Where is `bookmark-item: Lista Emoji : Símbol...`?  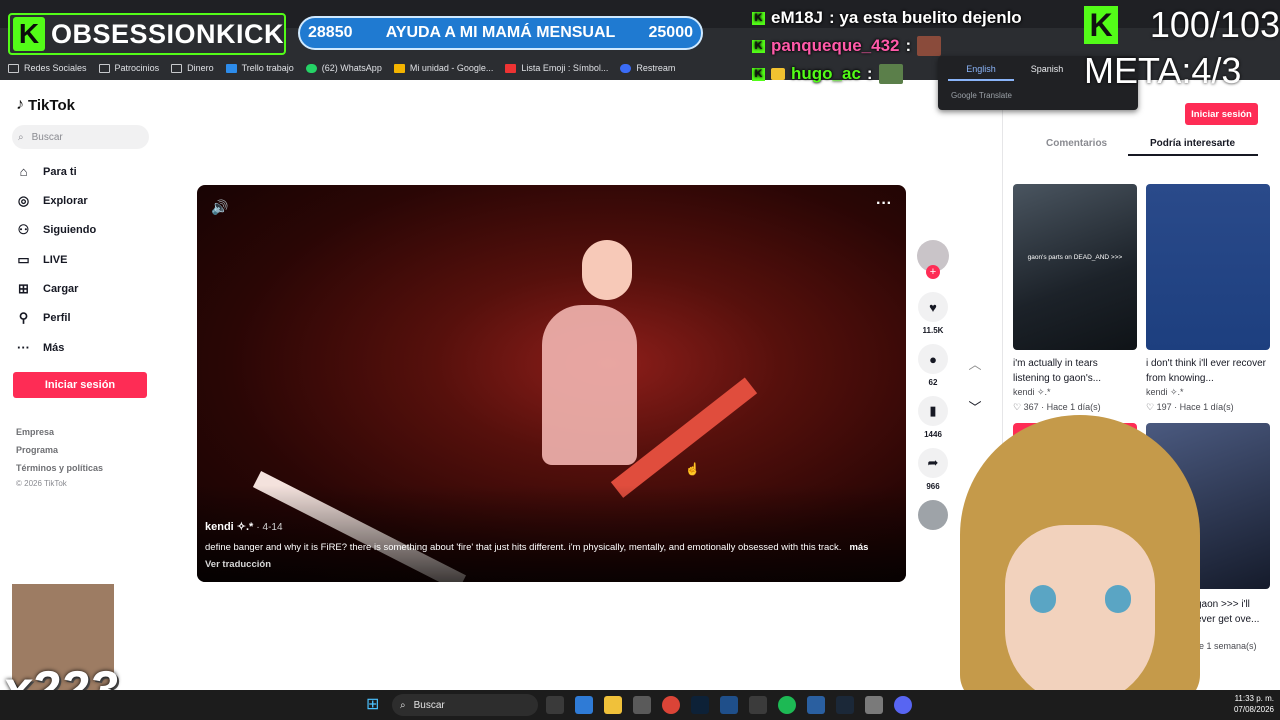 bookmark-item: Lista Emoji : Símbol... is located at coordinates (556, 68).